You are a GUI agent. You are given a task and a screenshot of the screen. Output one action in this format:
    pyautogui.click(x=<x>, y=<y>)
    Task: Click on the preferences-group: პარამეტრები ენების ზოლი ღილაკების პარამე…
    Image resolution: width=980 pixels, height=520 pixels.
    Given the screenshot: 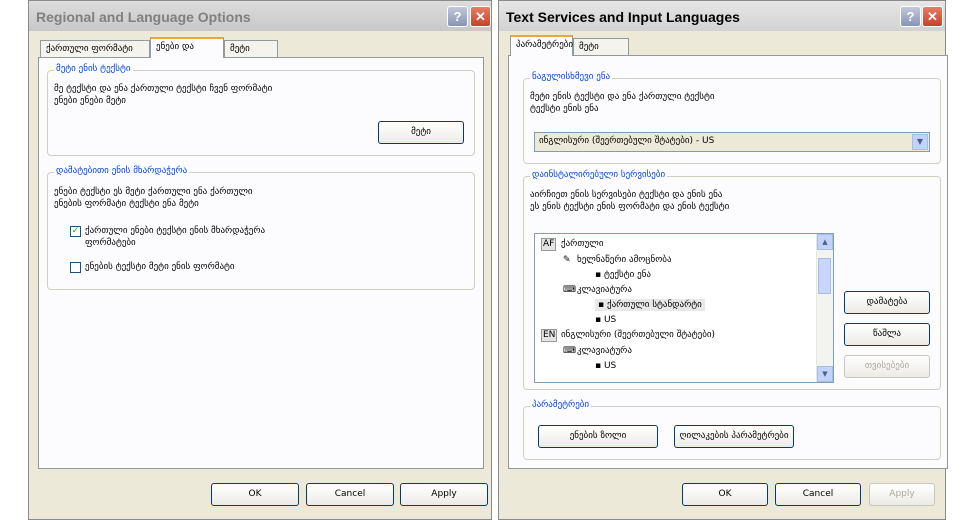 What is the action you would take?
    pyautogui.click(x=732, y=430)
    